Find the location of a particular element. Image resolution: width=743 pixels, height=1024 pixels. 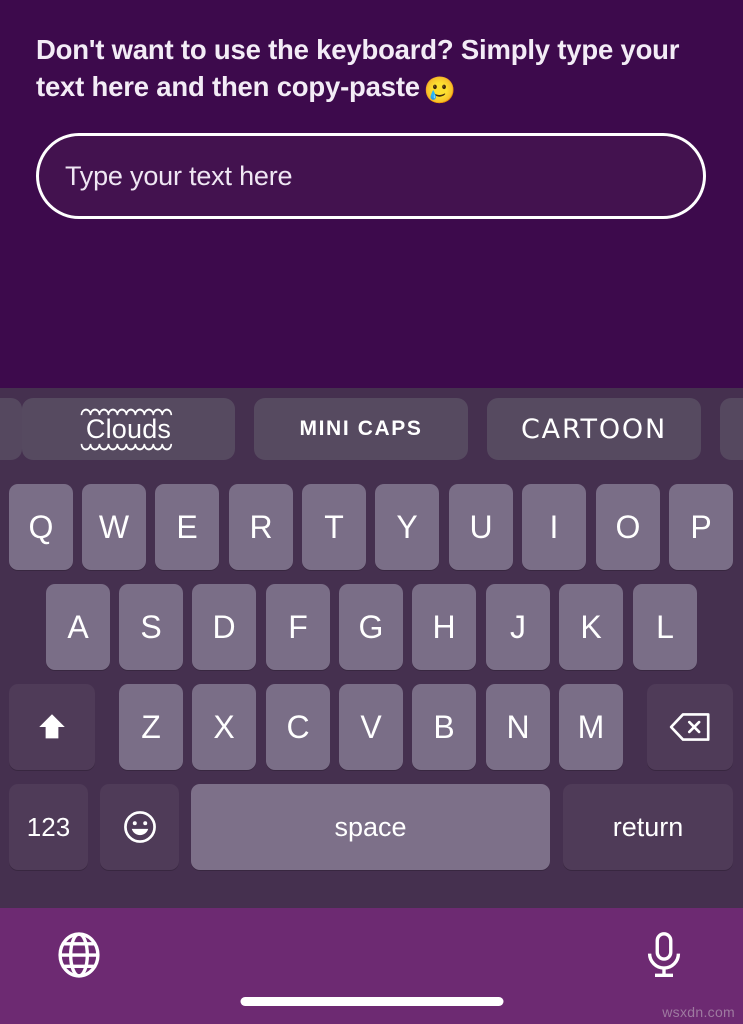

key-m: M is located at coordinates (591, 727).